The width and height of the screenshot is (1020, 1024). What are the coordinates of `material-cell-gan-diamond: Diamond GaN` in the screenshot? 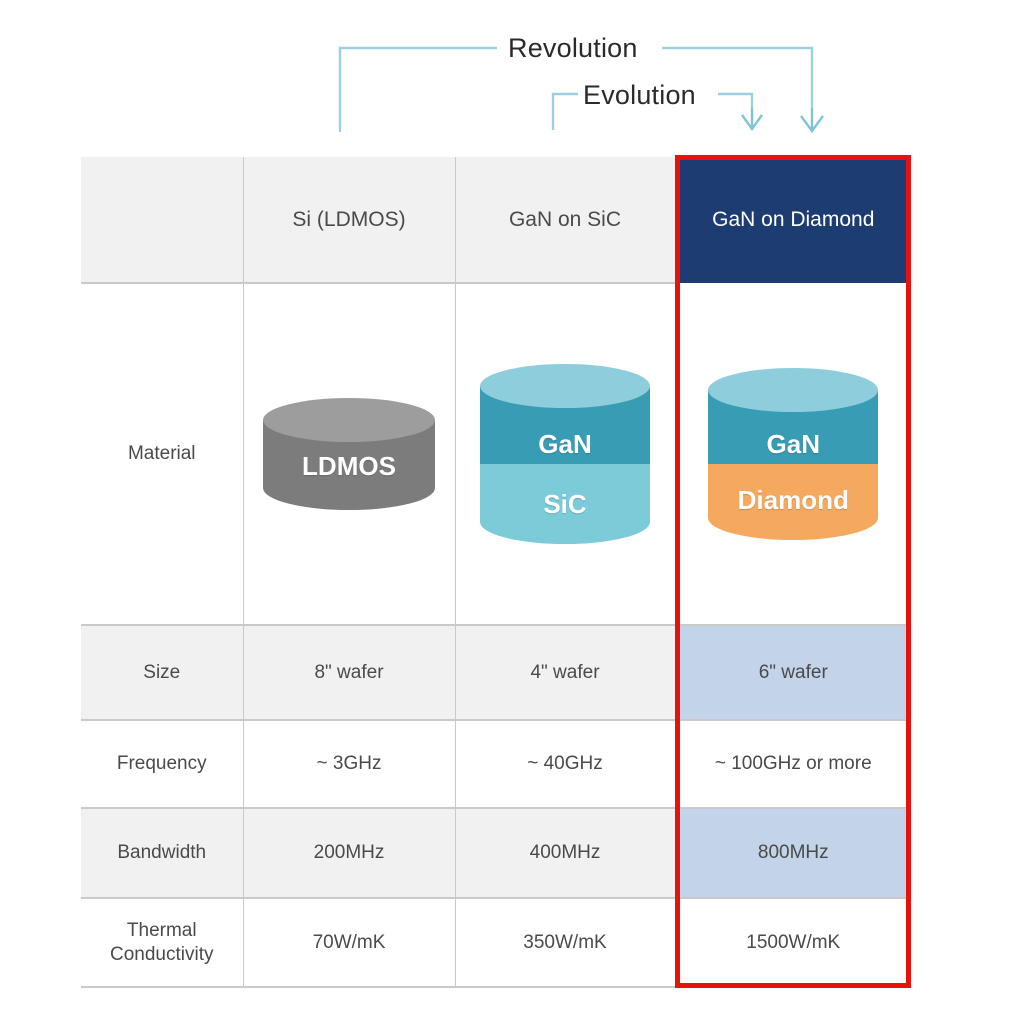 It's located at (793, 454).